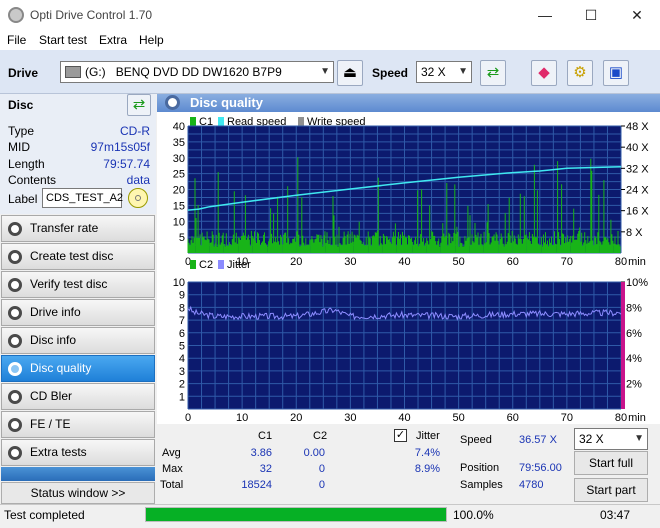  What do you see at coordinates (61, 368) in the screenshot?
I see `nav-label: Disc quality` at bounding box center [61, 368].